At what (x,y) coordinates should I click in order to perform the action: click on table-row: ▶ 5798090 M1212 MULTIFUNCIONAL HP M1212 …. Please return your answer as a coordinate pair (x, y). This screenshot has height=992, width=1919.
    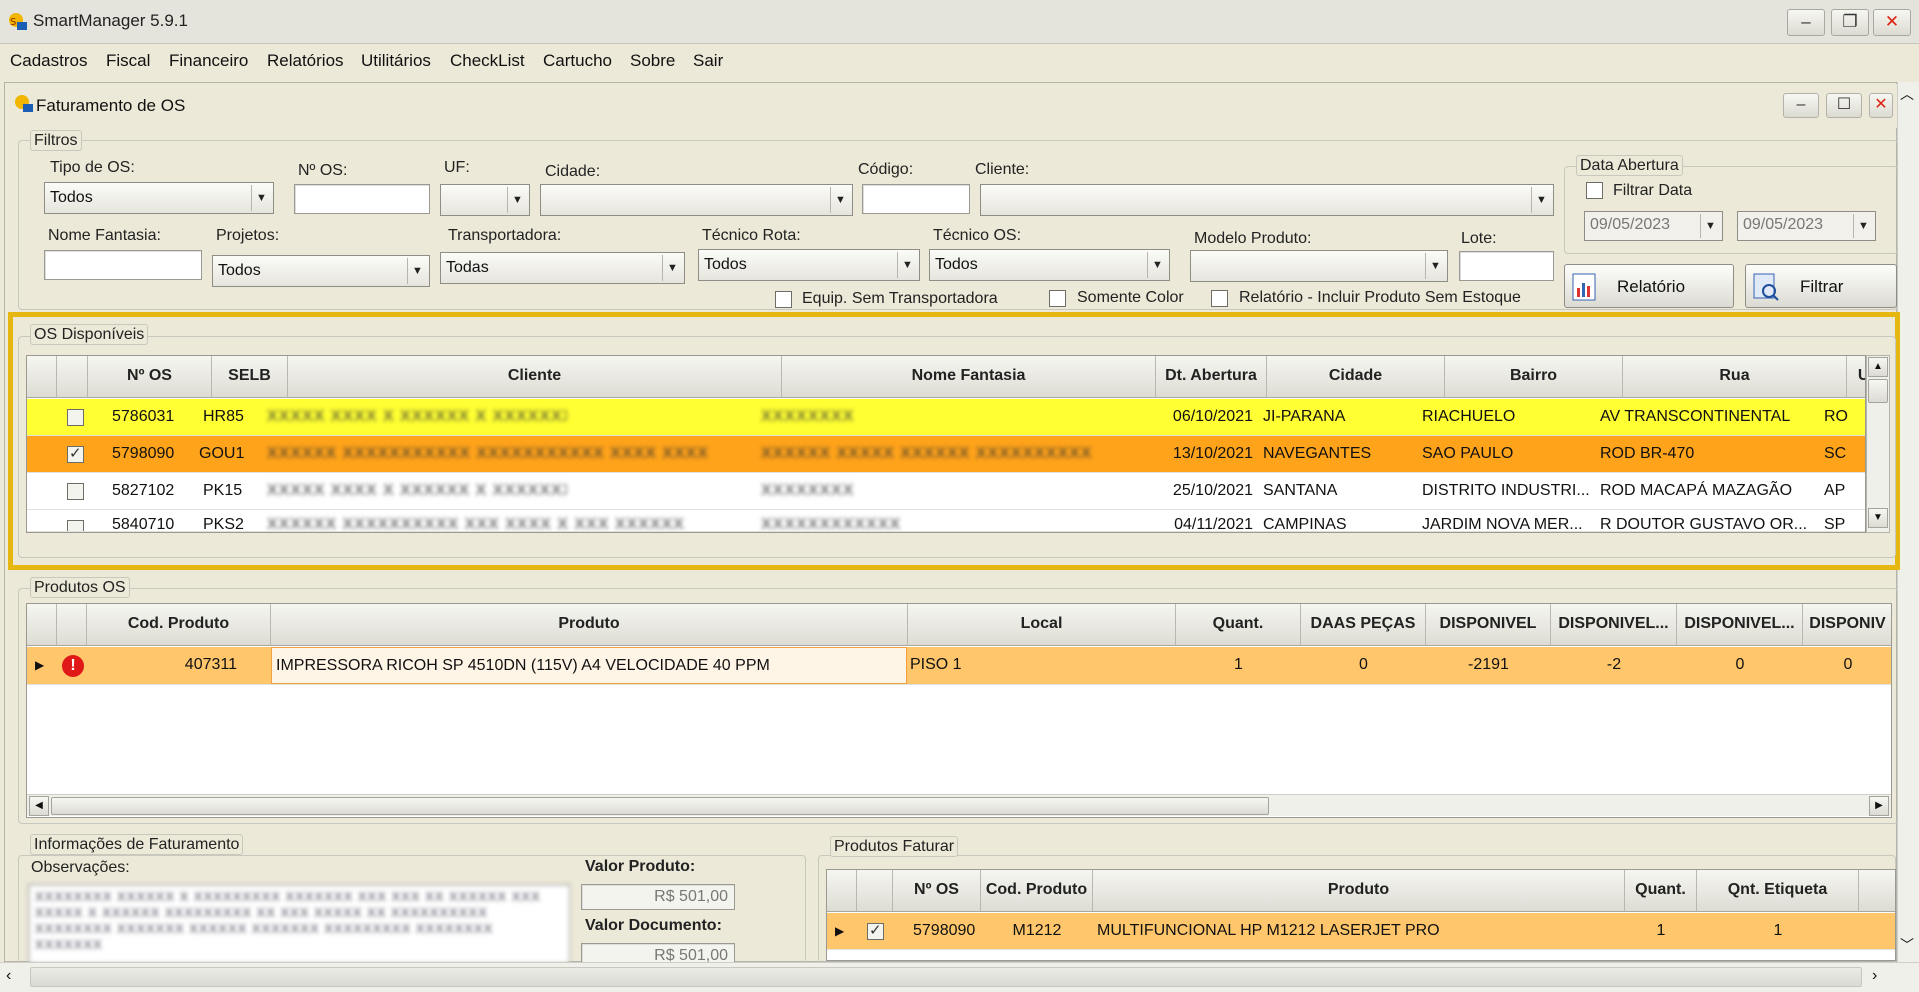
    Looking at the image, I should click on (1361, 931).